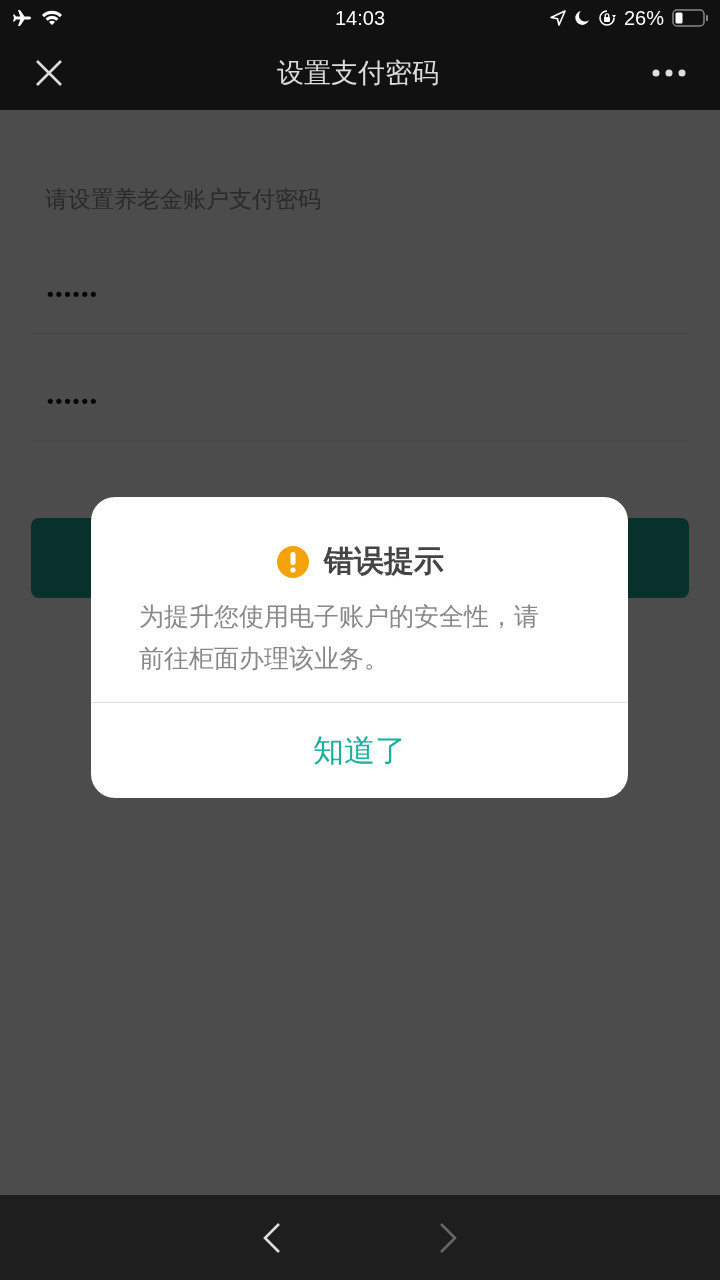 This screenshot has height=1280, width=720. Describe the element at coordinates (292, 561) in the screenshot. I see `warning-icon` at that location.